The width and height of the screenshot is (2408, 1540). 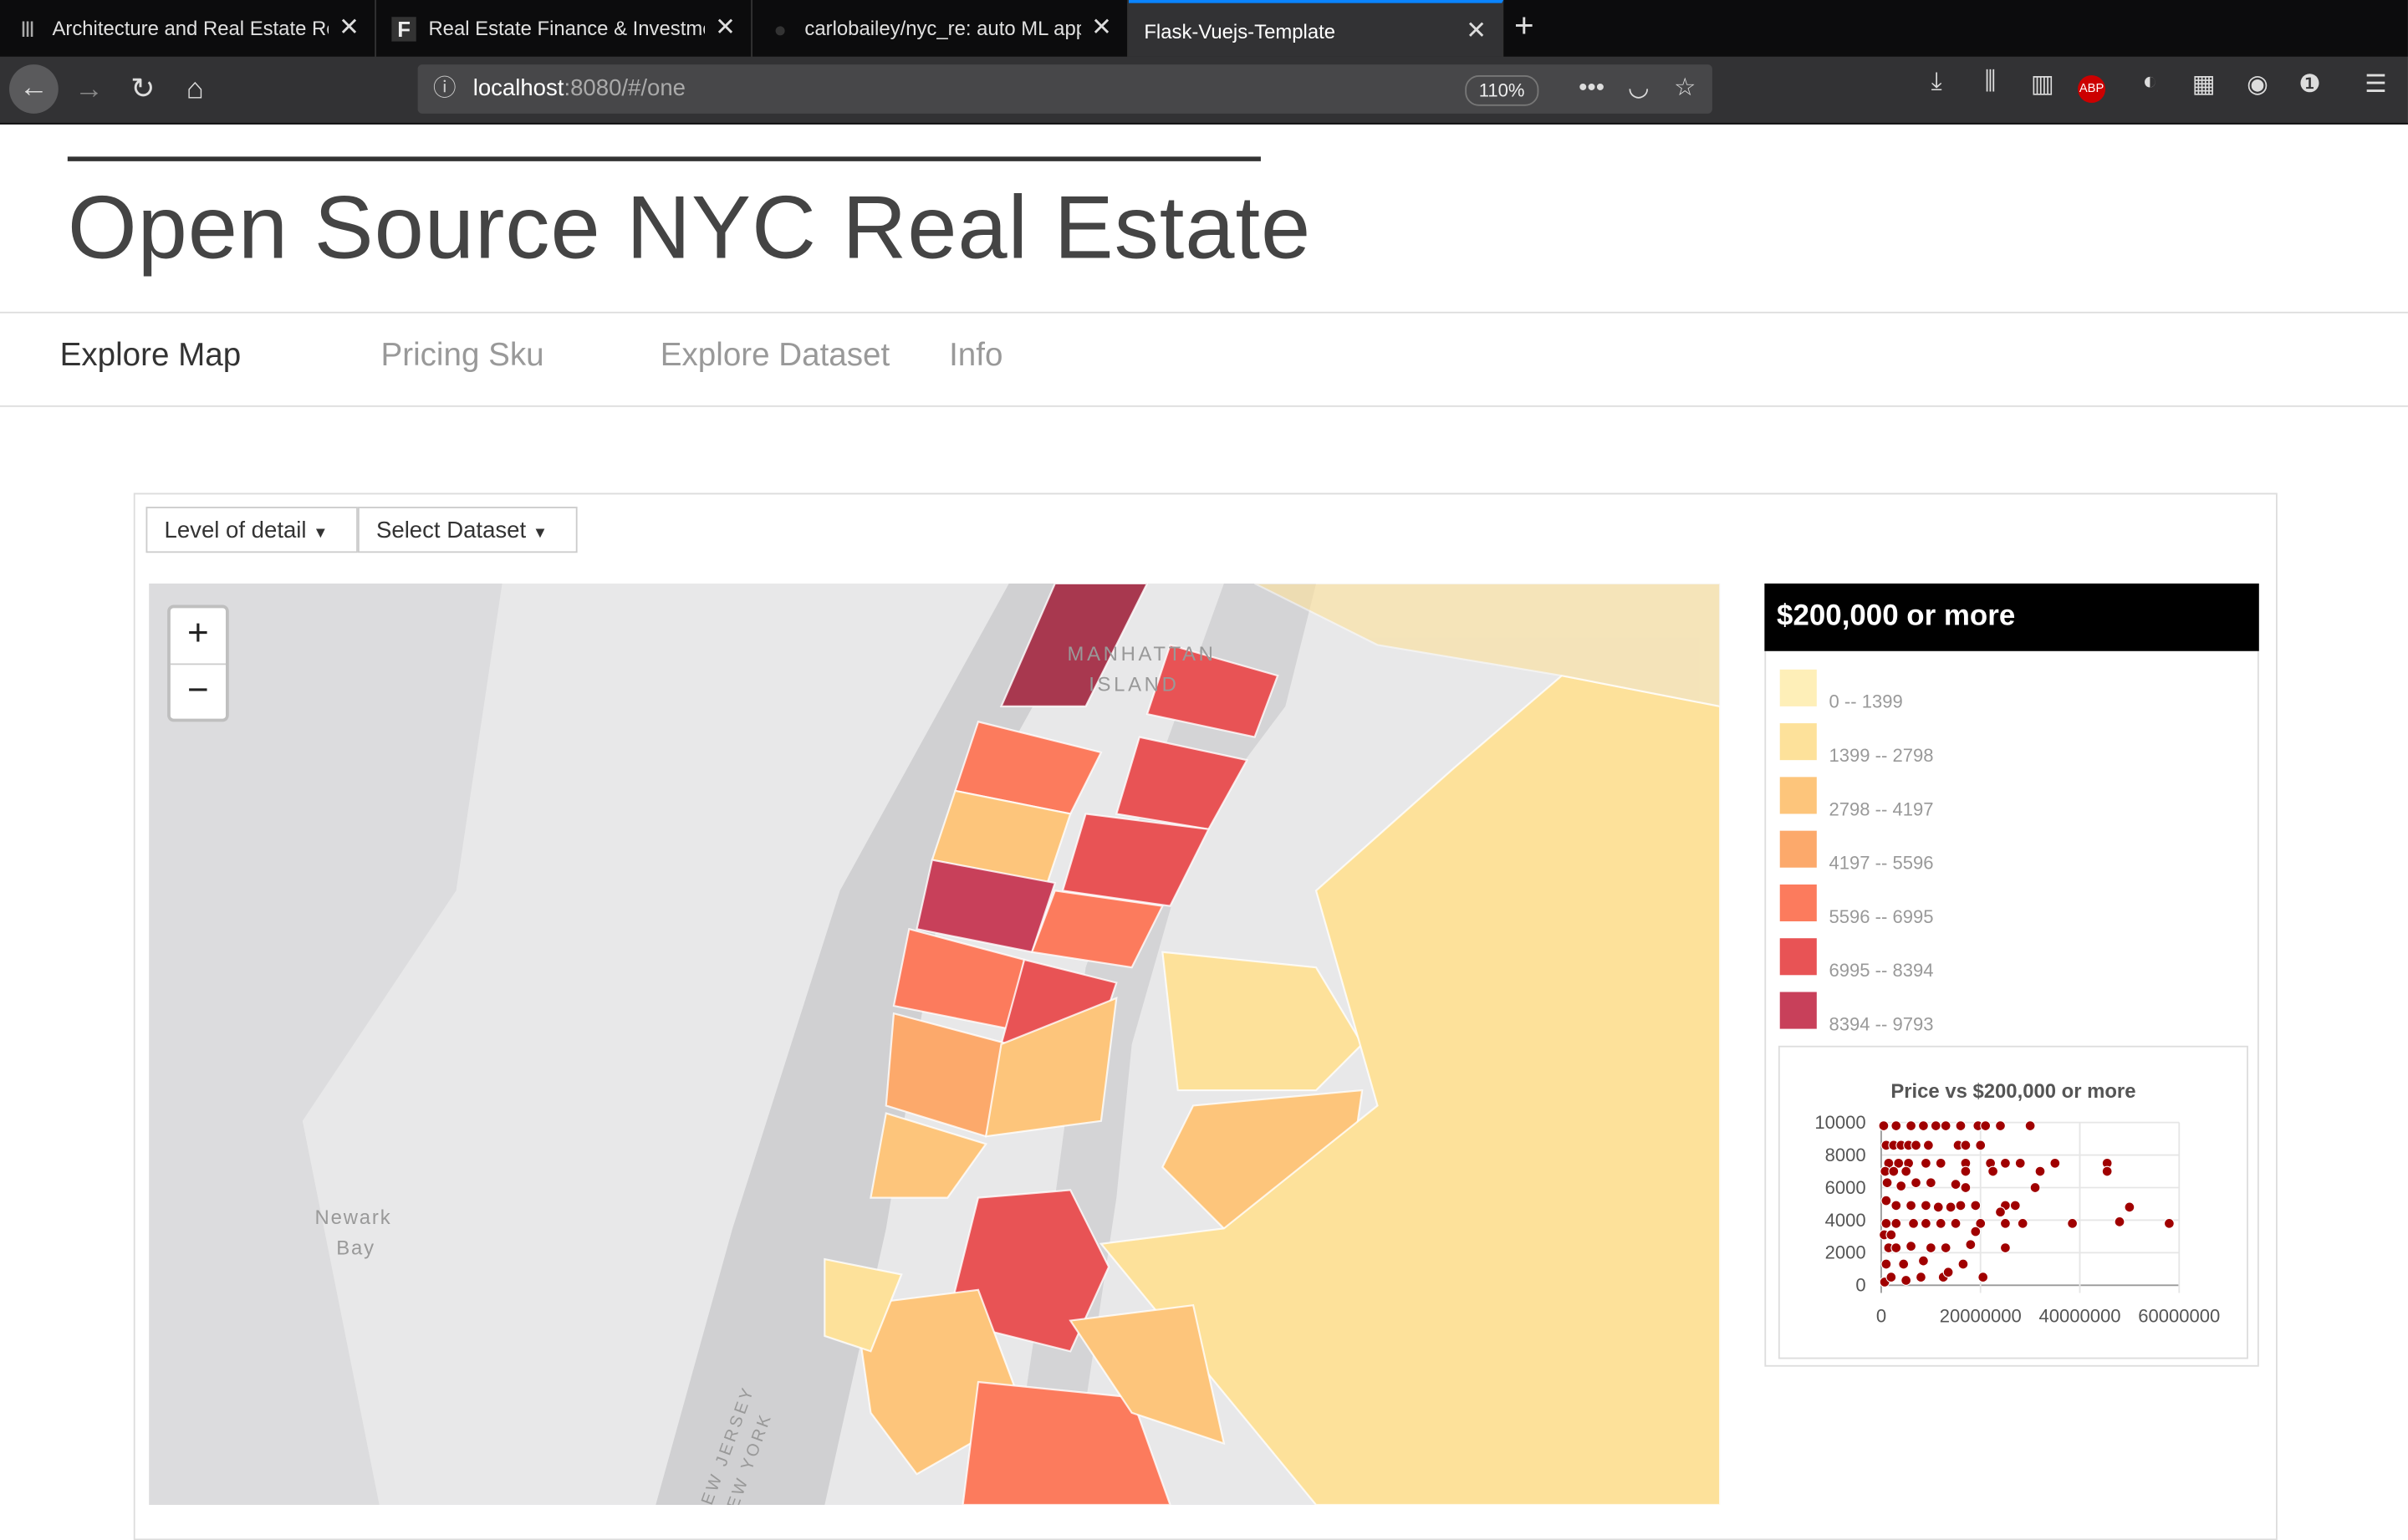 I want to click on select-dataset-dropdown: Select Dataset ▼, so click(x=468, y=530).